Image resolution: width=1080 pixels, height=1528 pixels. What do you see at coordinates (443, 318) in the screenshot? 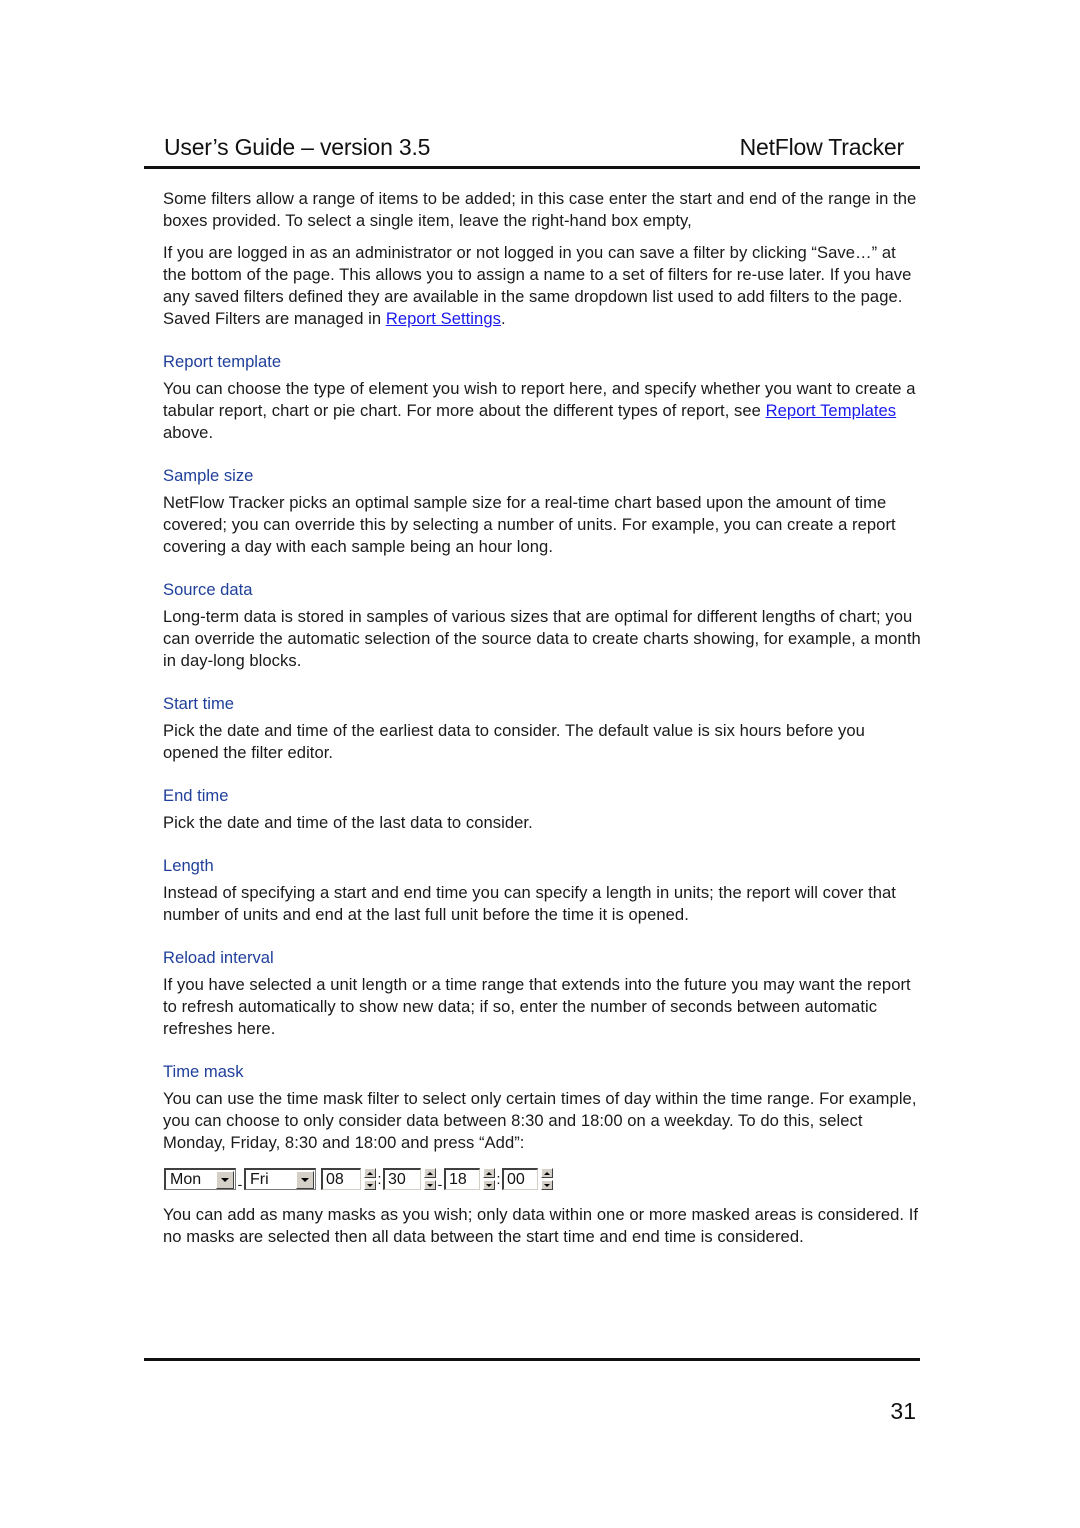
I see `report-settings-link: Report Settings` at bounding box center [443, 318].